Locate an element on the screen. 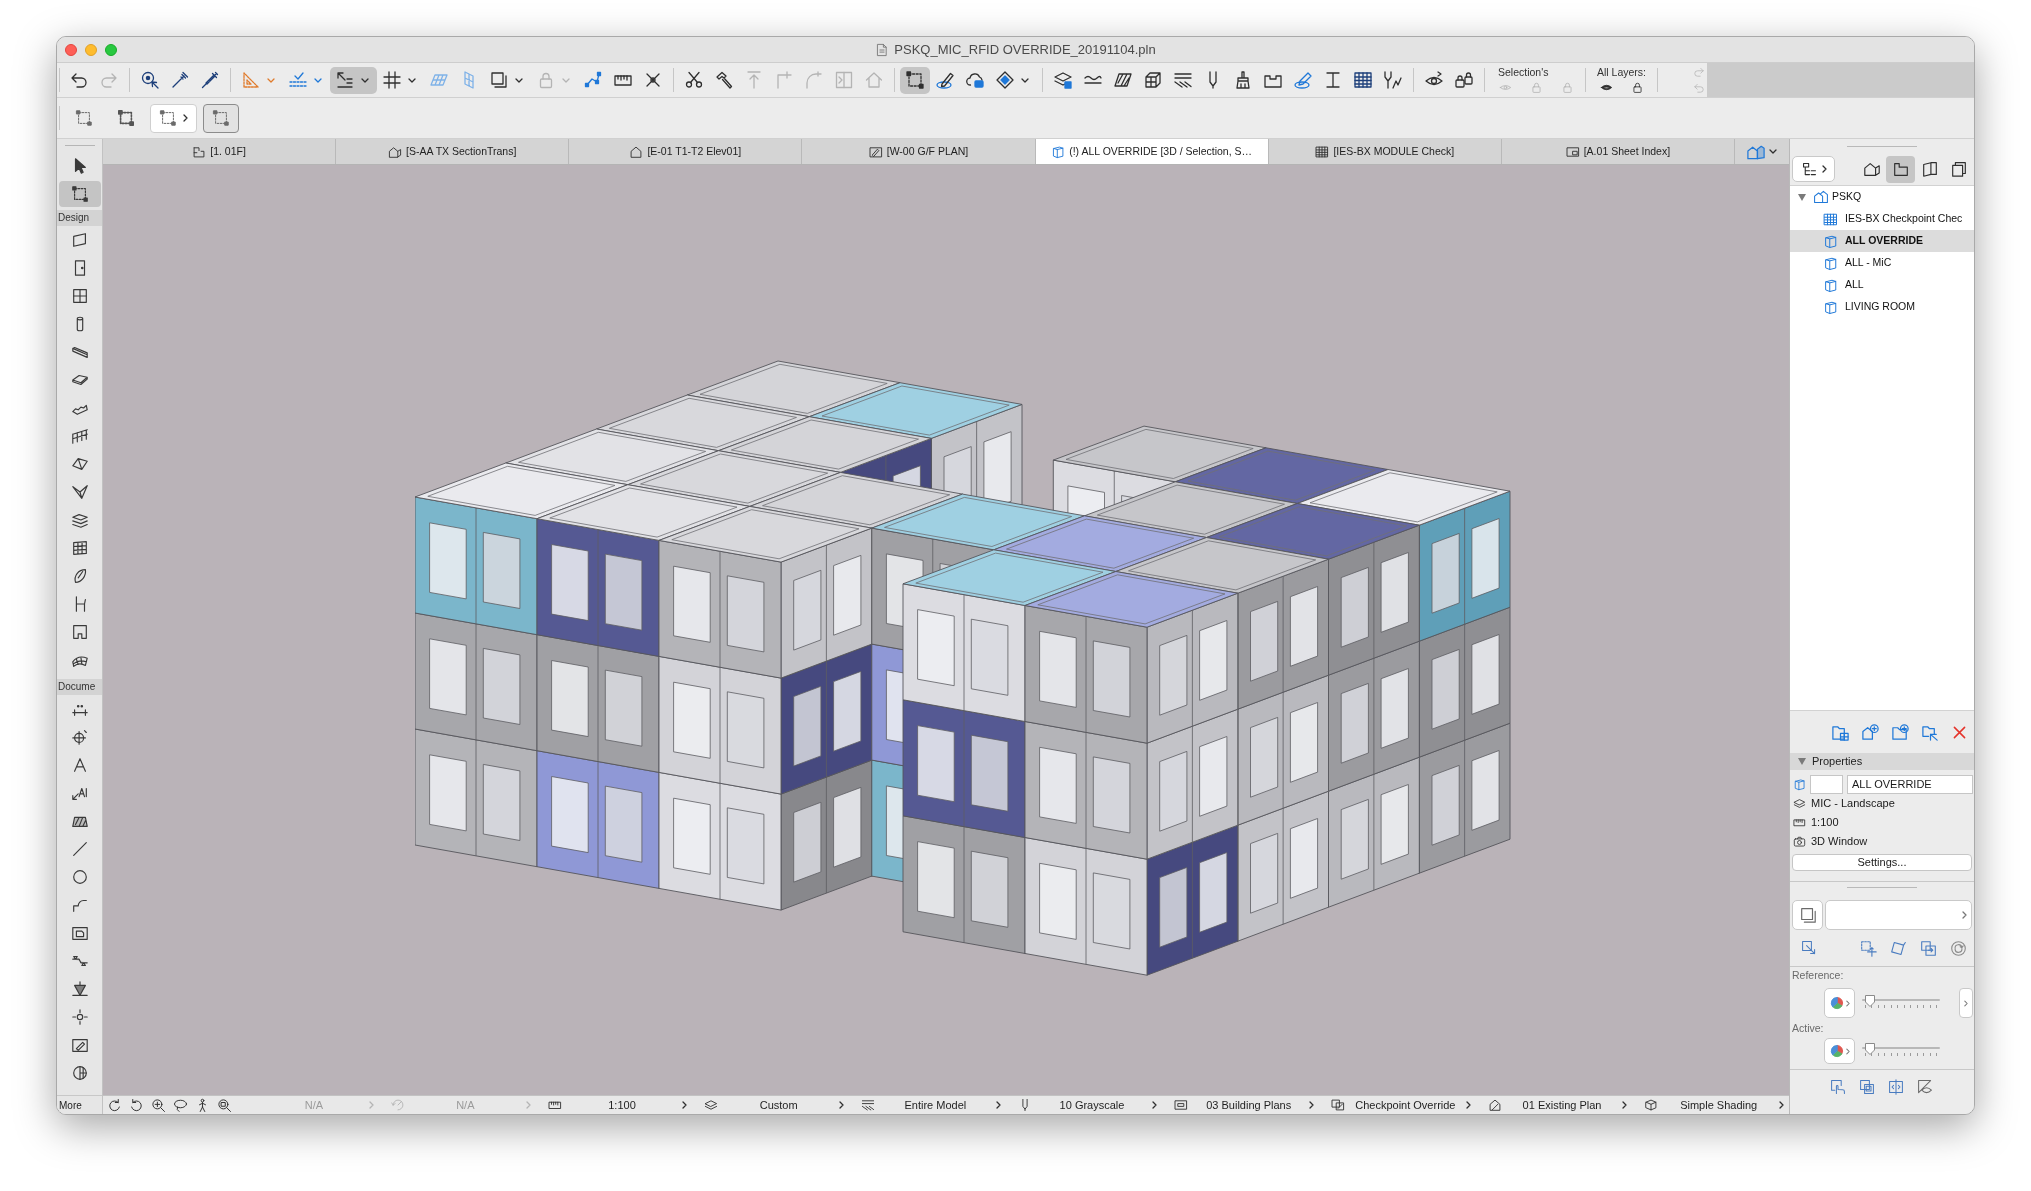 The height and width of the screenshot is (1191, 2031). dashed-square-button is located at coordinates (915, 80).